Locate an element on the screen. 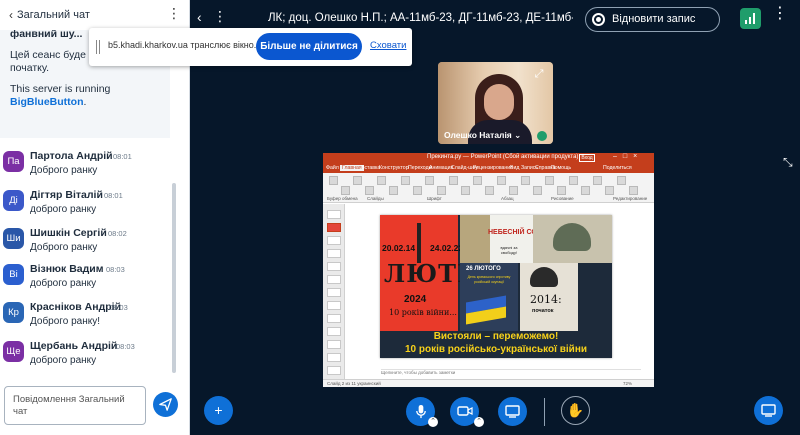  ppt-notes-pane: Щелкните, чтобы добавить заметки is located at coordinates (511, 373).